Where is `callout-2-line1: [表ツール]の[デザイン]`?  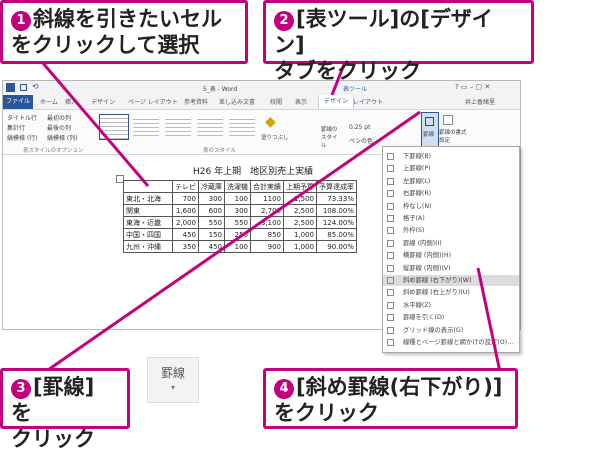 callout-2-line1: [表ツール]の[デザイン] is located at coordinates (383, 32).